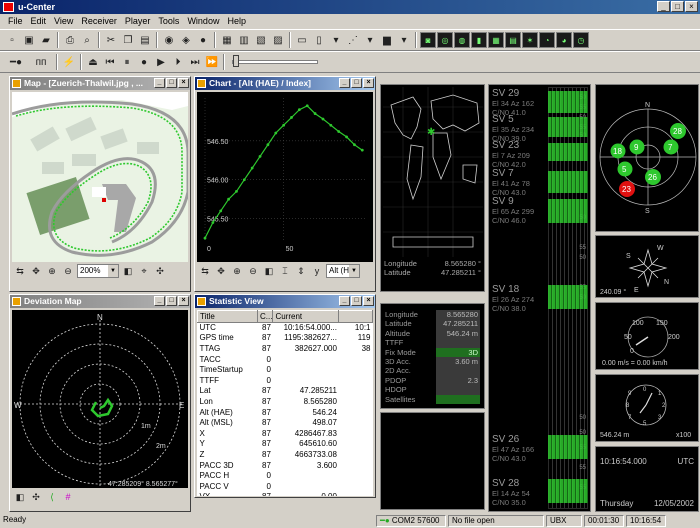 Image resolution: width=700 pixels, height=528 pixels. I want to click on world-map: ✱, so click(433, 172).